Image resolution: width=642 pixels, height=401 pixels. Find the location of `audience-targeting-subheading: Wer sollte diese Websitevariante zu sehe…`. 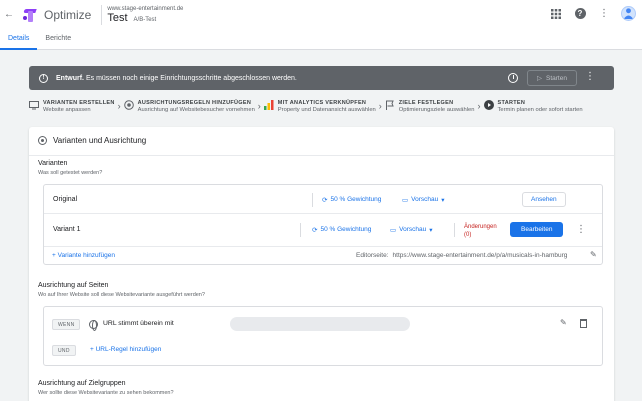

audience-targeting-subheading: Wer sollte diese Websitevariante zu sehe… is located at coordinates (106, 393).